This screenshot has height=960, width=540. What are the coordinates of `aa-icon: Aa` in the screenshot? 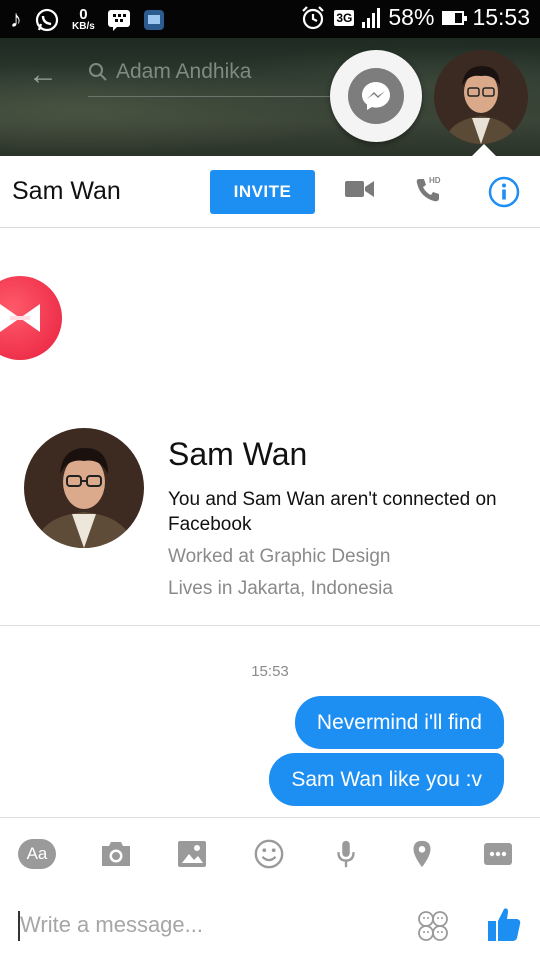 It's located at (37, 854).